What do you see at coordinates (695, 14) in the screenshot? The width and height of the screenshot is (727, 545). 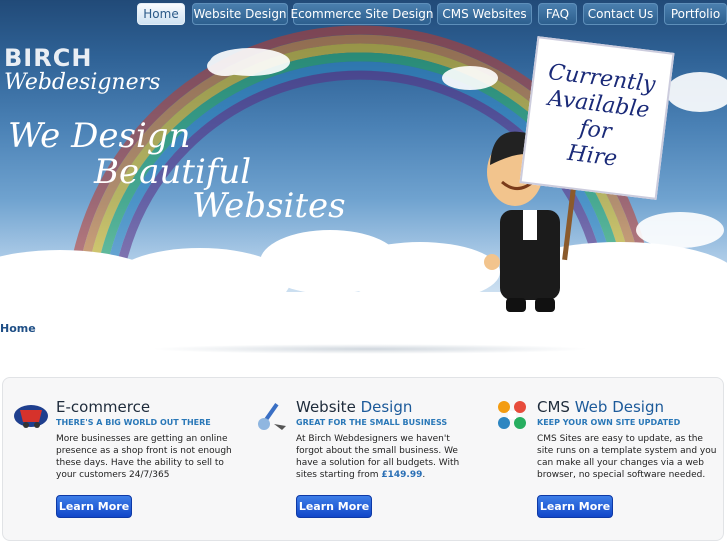 I see `nav-portfolio: Portfolio` at bounding box center [695, 14].